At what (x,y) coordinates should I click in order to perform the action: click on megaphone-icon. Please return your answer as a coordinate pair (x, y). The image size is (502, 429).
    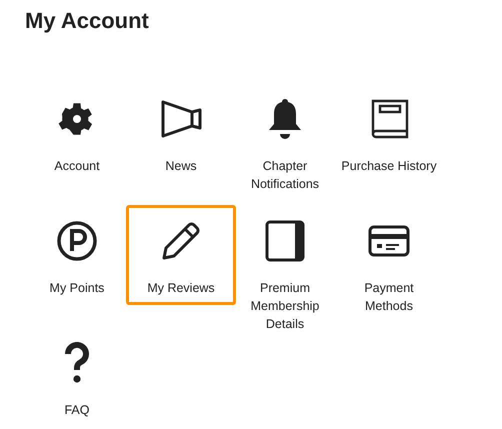
    Looking at the image, I should click on (181, 119).